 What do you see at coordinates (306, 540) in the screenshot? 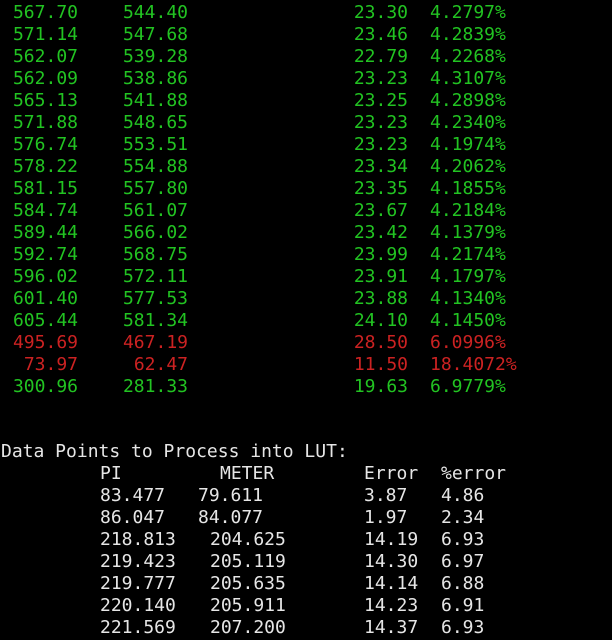
I see `table-row: 218.813 204.625 14.19 6.93` at bounding box center [306, 540].